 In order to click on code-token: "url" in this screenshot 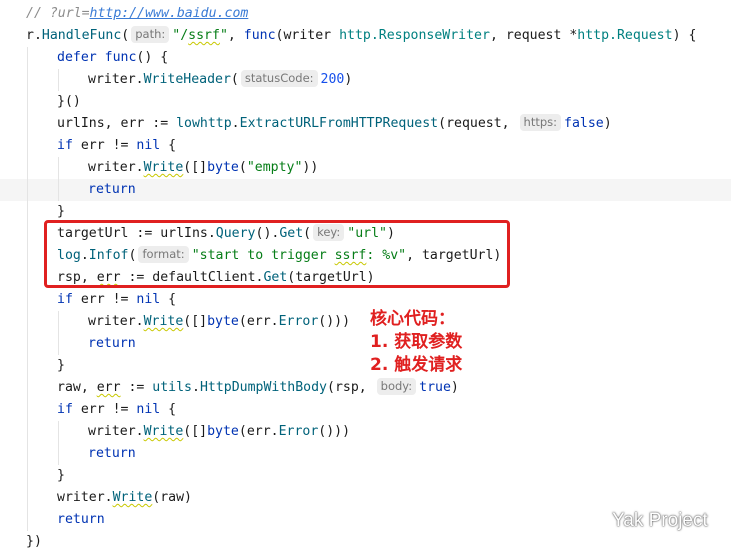, I will do `click(367, 233)`.